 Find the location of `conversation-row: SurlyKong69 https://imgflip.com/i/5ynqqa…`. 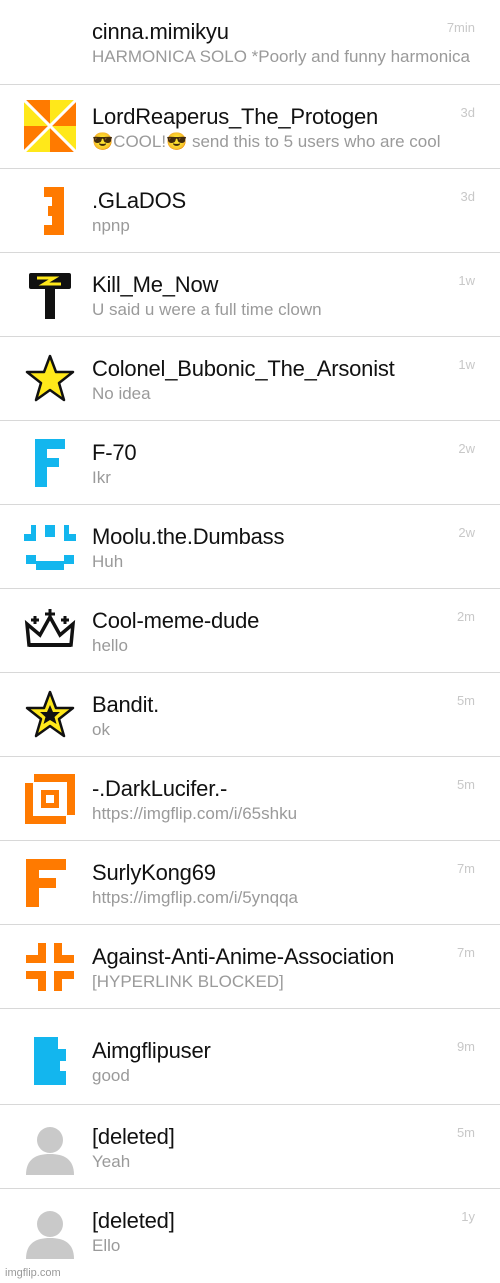

conversation-row: SurlyKong69 https://imgflip.com/i/5ynqqa… is located at coordinates (250, 883).